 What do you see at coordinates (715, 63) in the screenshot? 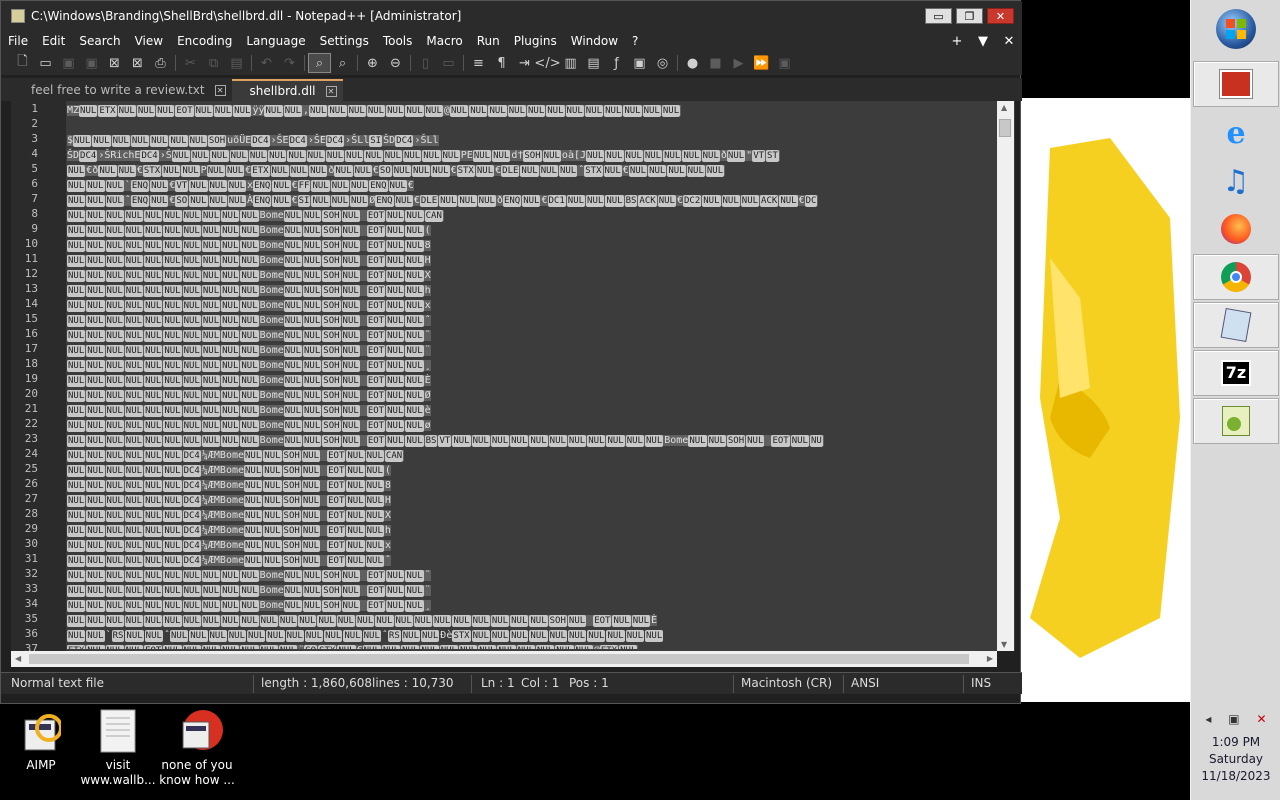
I see `stop-macro-icon: ■` at bounding box center [715, 63].